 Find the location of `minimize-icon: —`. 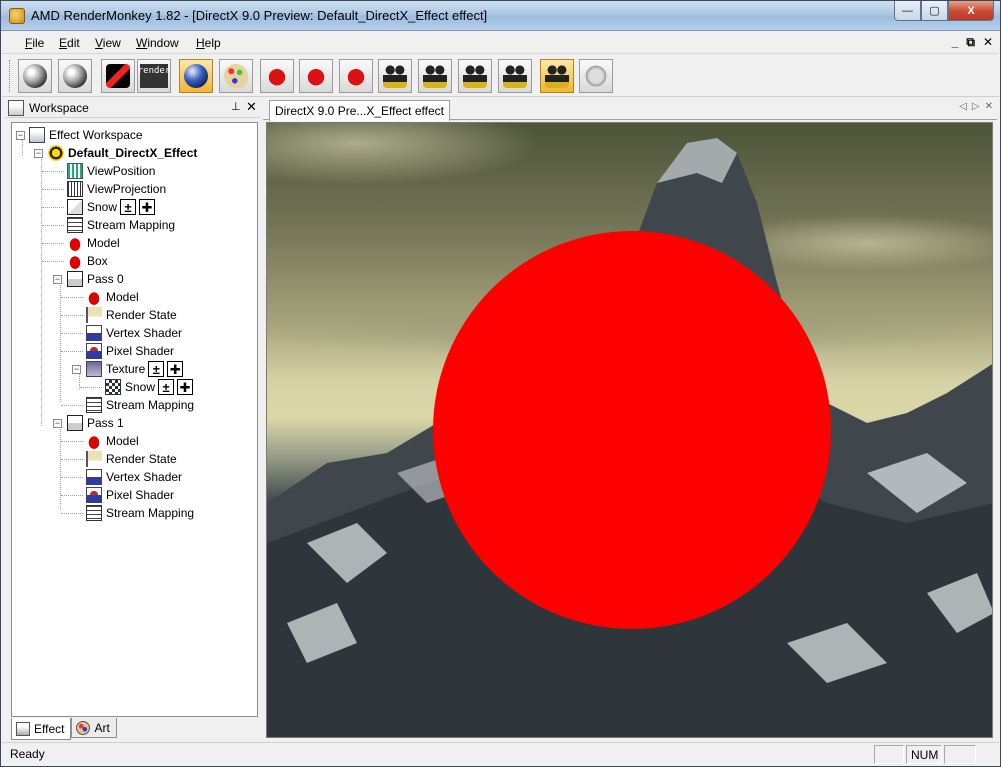

minimize-icon: — is located at coordinates (907, 10).